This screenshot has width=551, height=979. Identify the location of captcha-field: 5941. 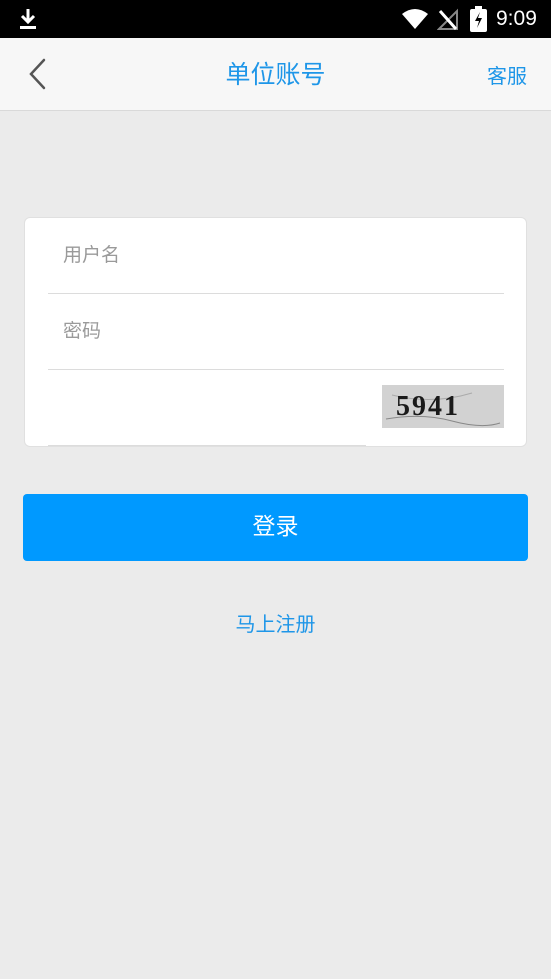
(276, 408).